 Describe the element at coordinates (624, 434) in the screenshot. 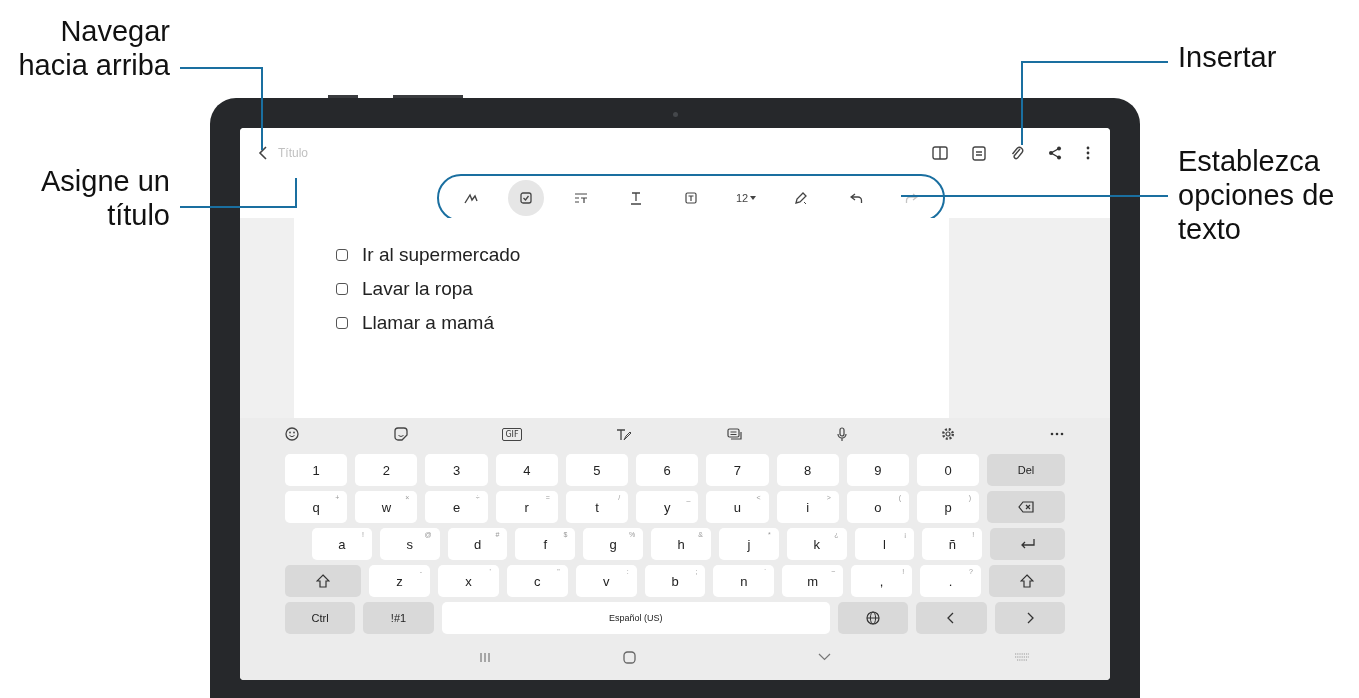

I see `handwriting-icon` at that location.